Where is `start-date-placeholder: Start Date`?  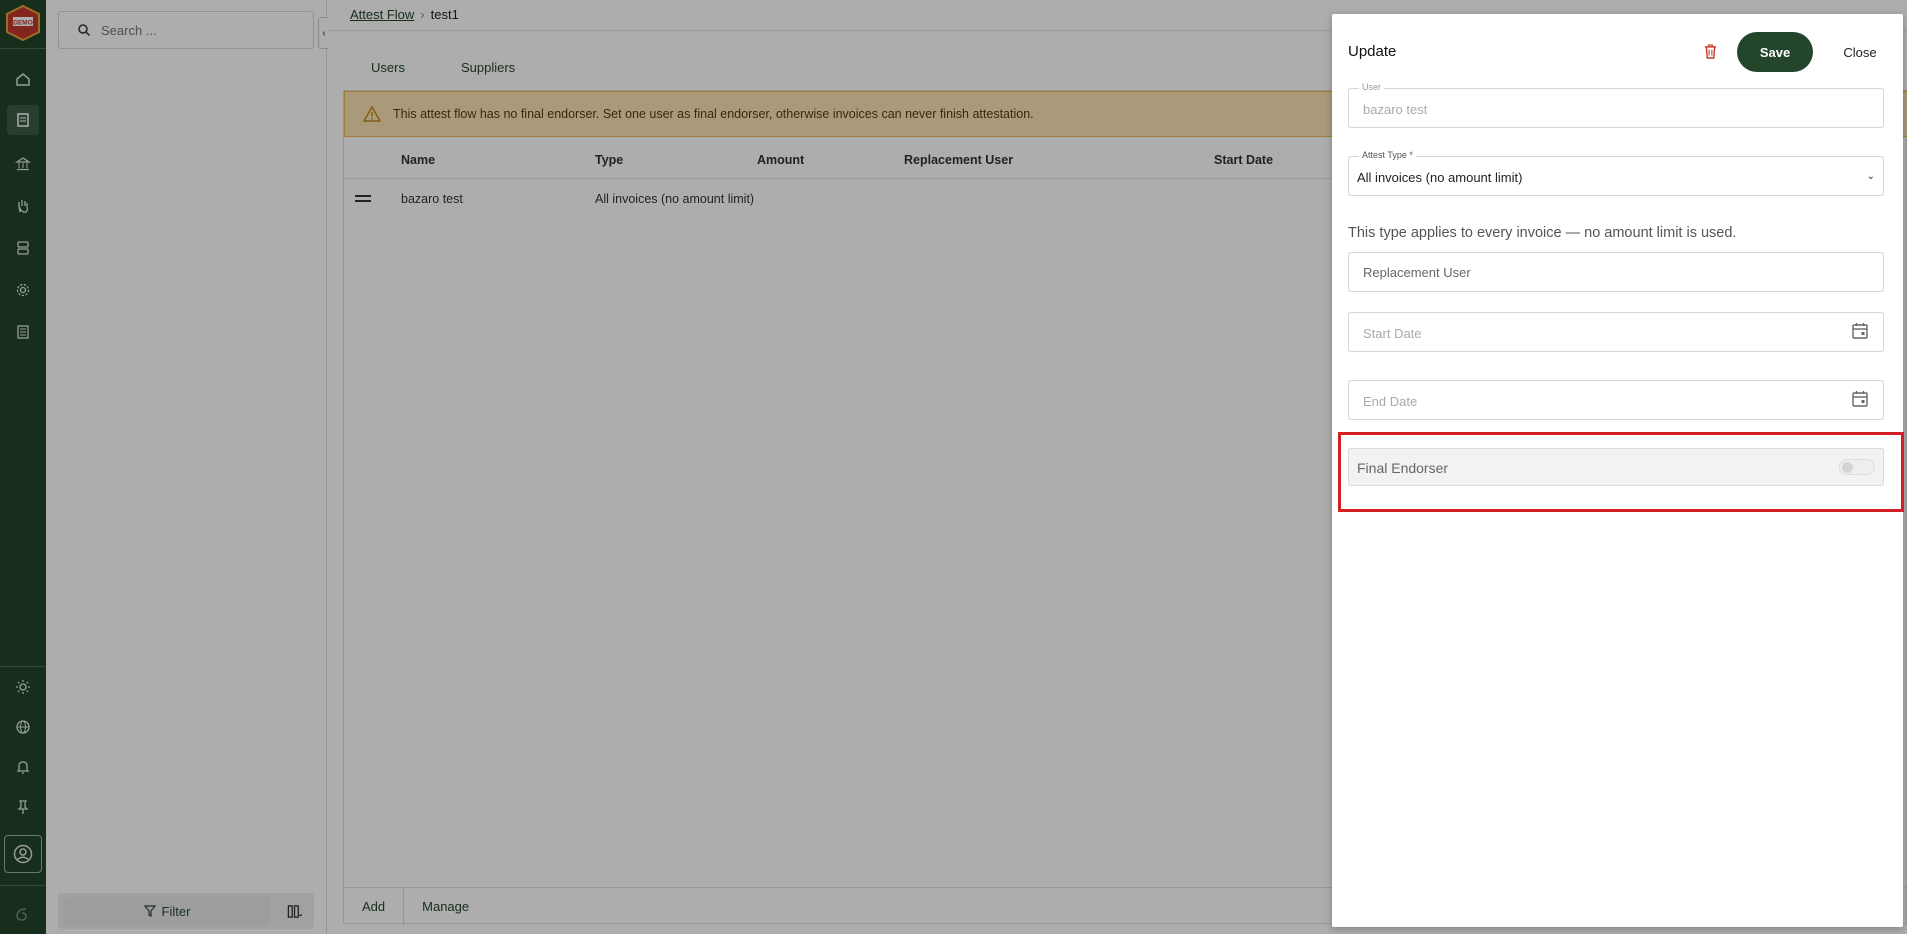 start-date-placeholder: Start Date is located at coordinates (1392, 333).